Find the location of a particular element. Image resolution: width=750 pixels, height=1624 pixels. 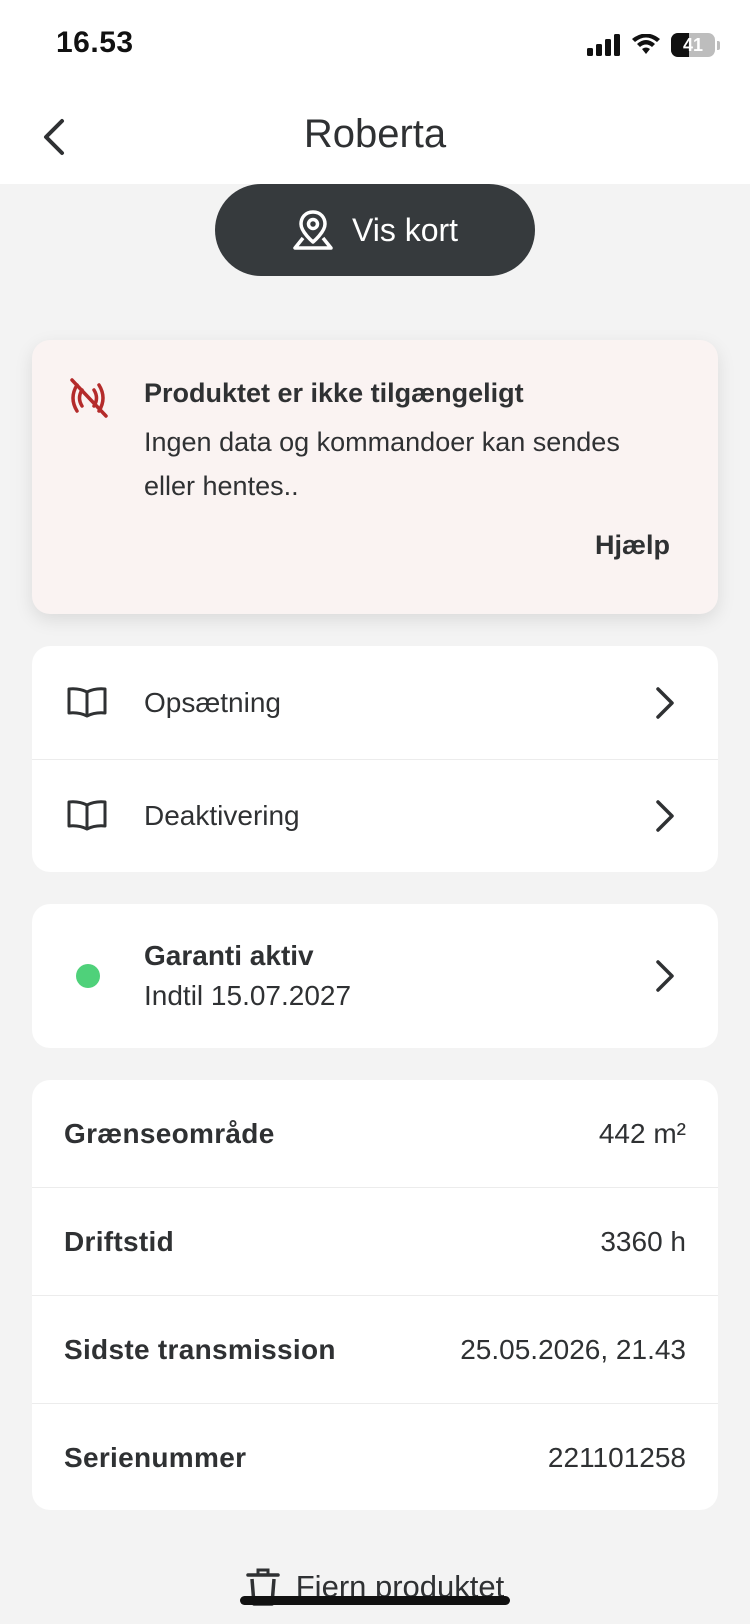

no-signal-icon is located at coordinates (89, 398).